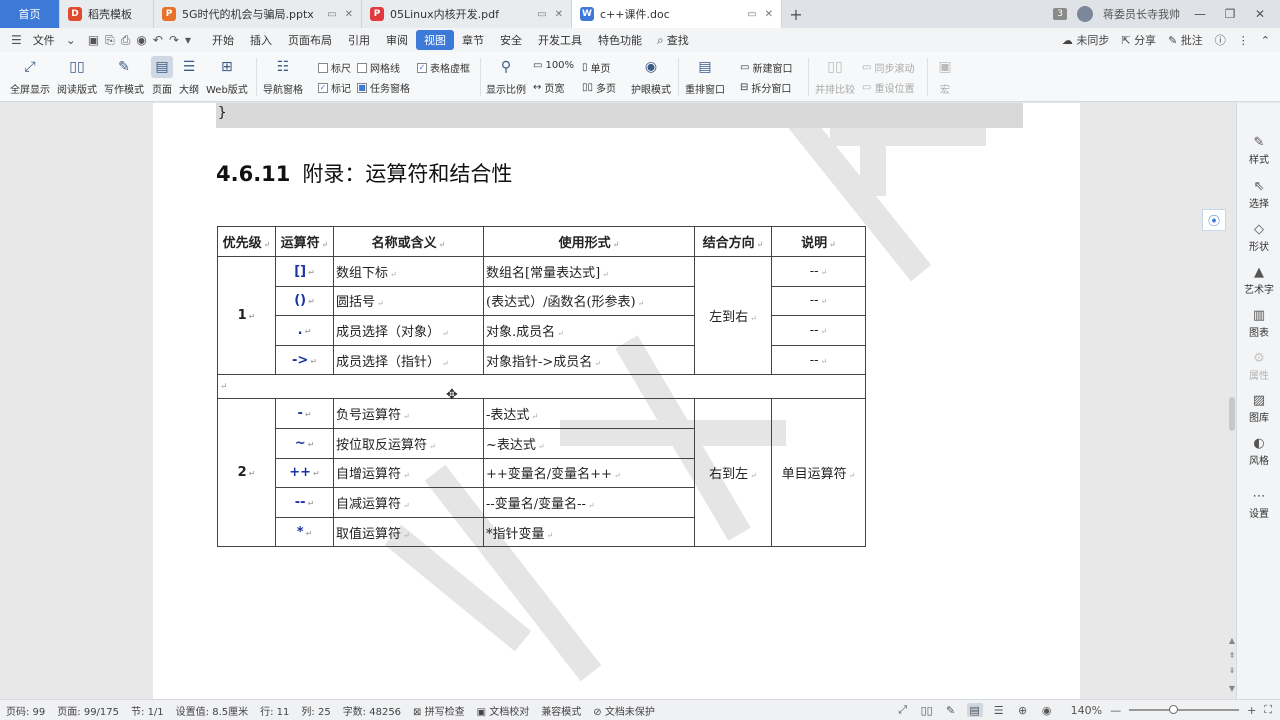  What do you see at coordinates (561, 710) in the screenshot?
I see `compat-mode: 兼容模式` at bounding box center [561, 710].